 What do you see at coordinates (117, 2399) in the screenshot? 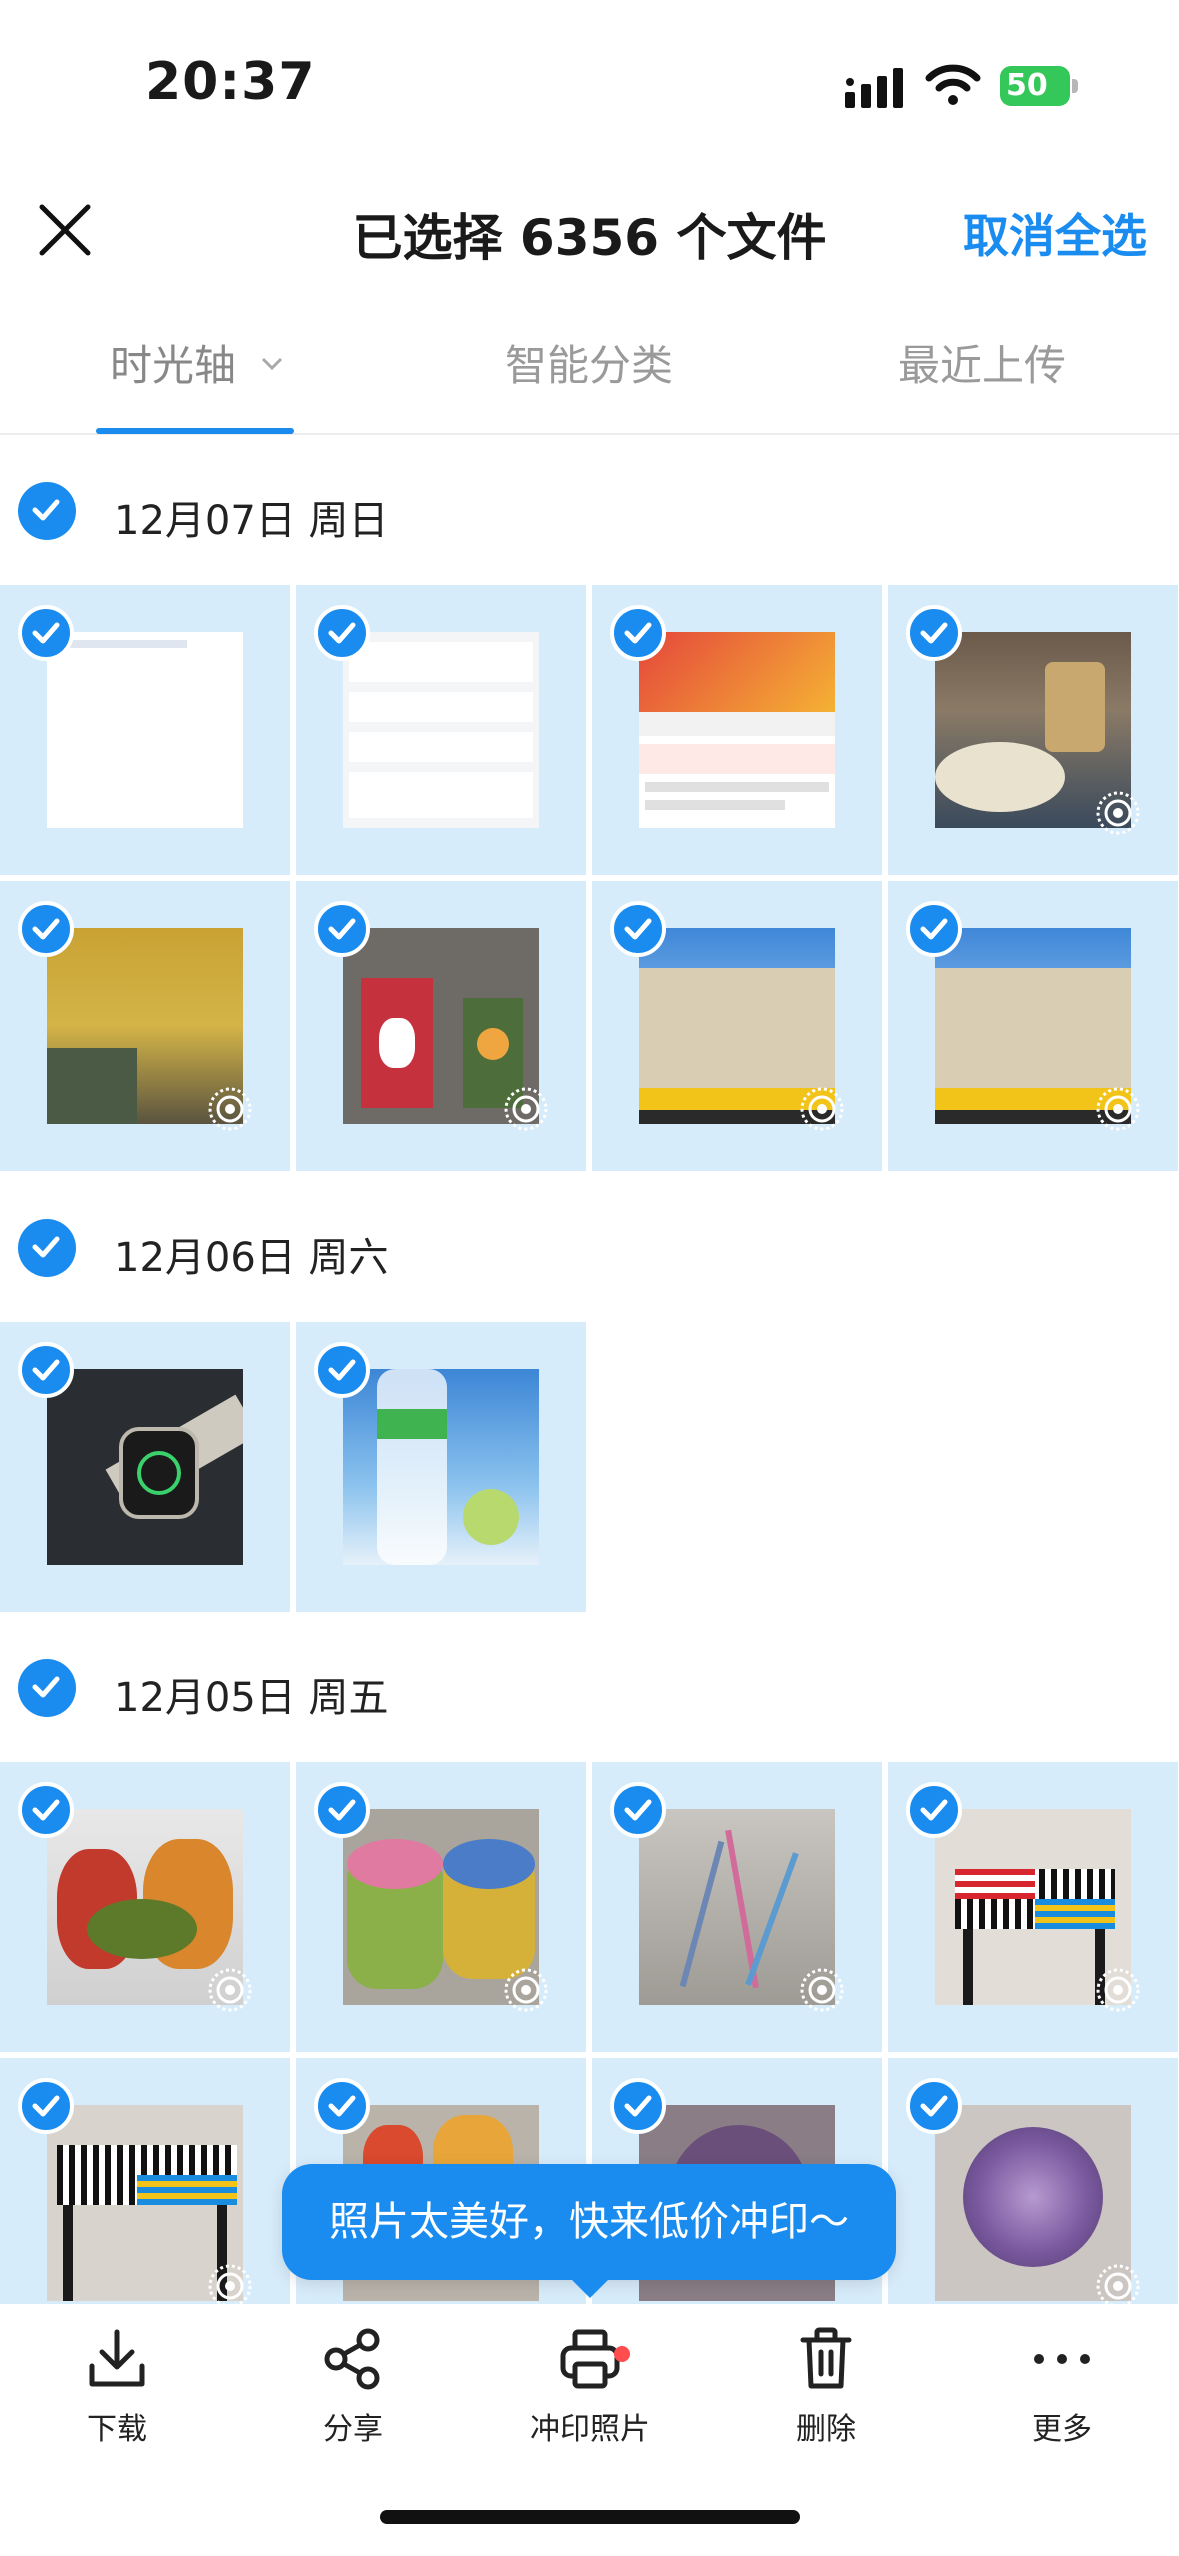
I see `download-button: 下载` at bounding box center [117, 2399].